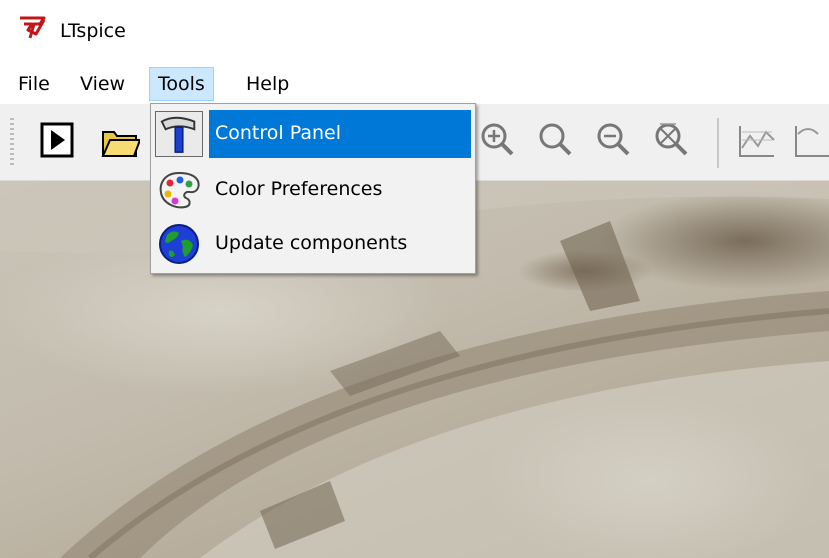 The height and width of the screenshot is (558, 829). What do you see at coordinates (267, 84) in the screenshot?
I see `menu-help: Help` at bounding box center [267, 84].